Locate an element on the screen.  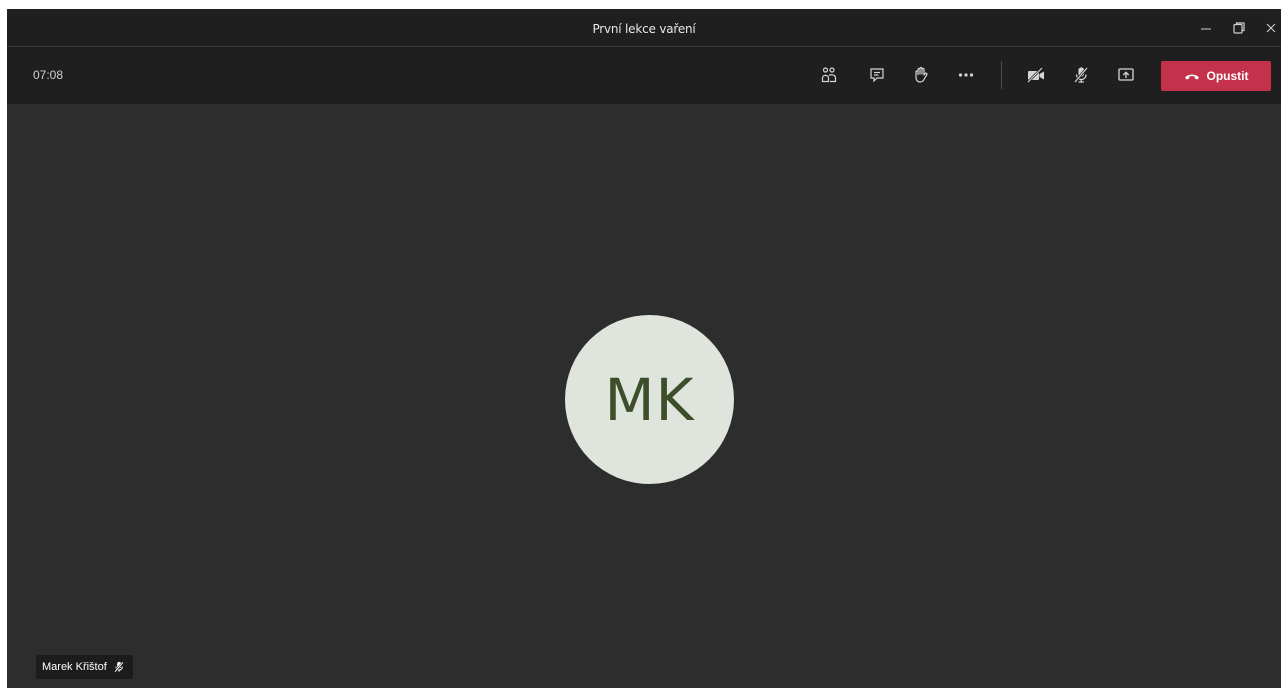
participants-button is located at coordinates (829, 75).